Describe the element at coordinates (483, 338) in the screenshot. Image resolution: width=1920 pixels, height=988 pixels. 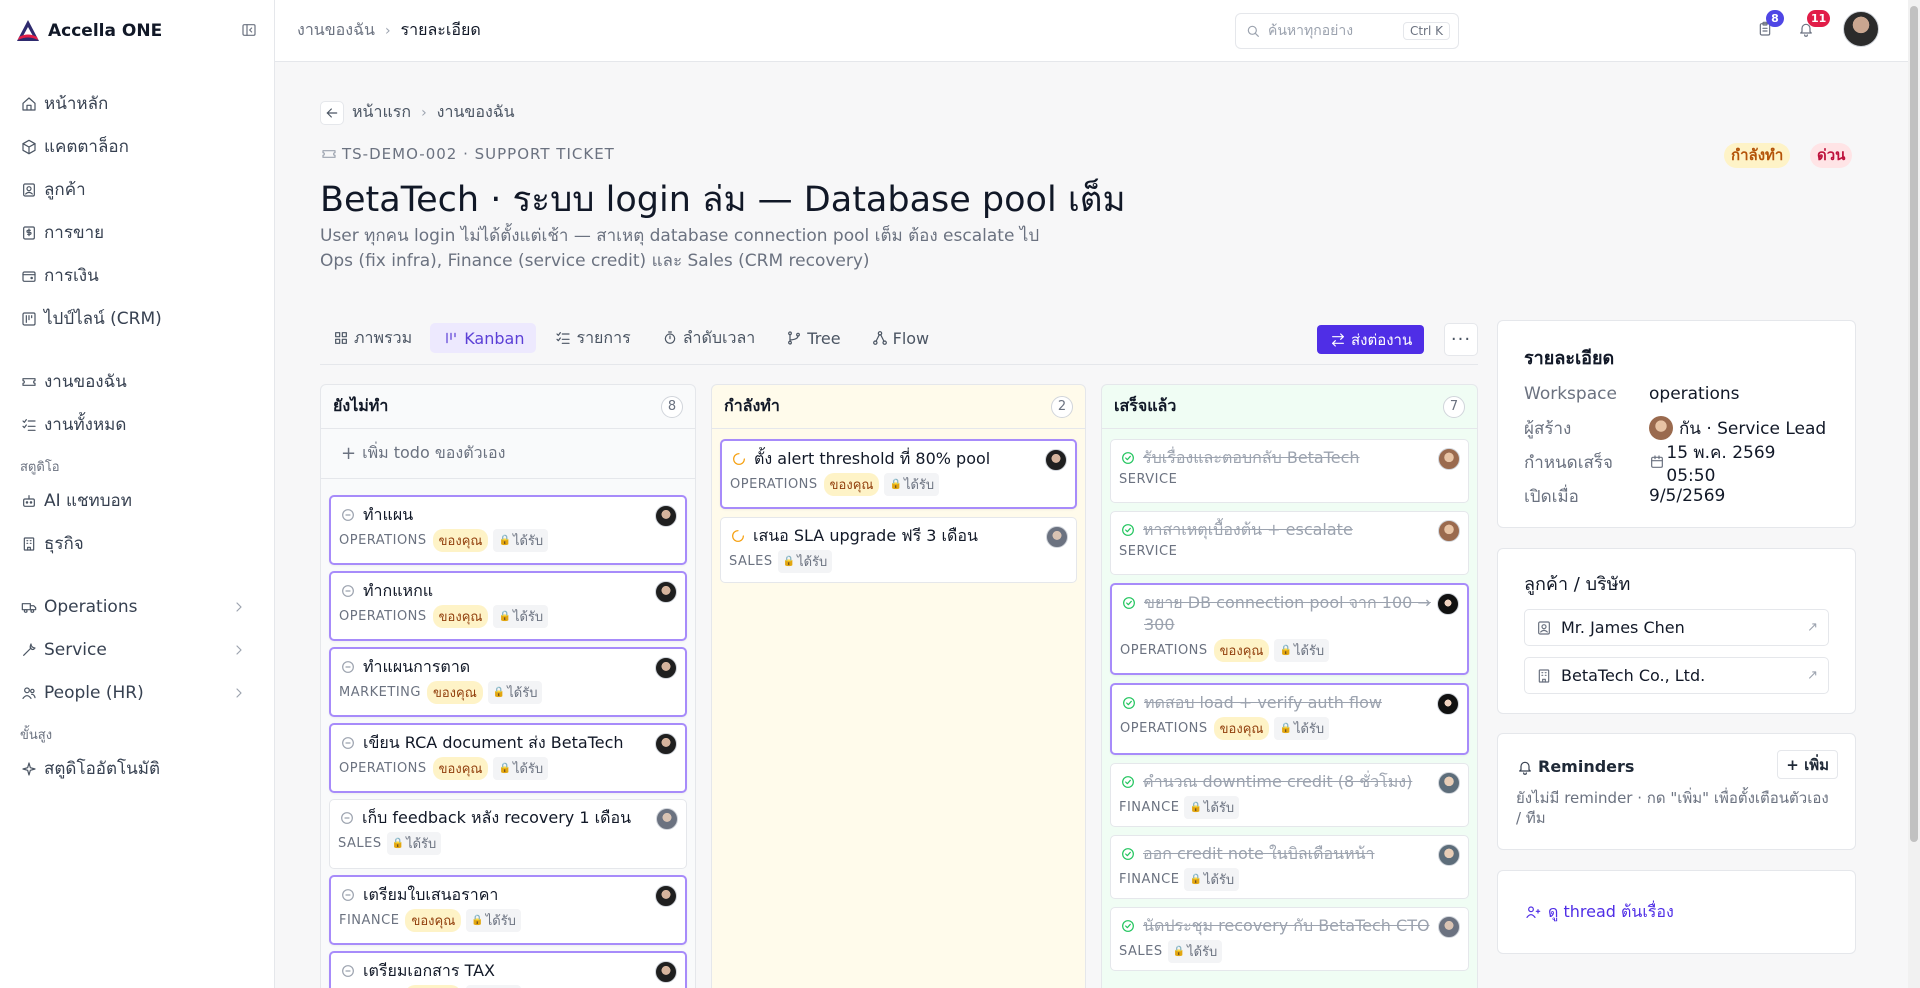
I see `tab-kanban: Kanban` at that location.